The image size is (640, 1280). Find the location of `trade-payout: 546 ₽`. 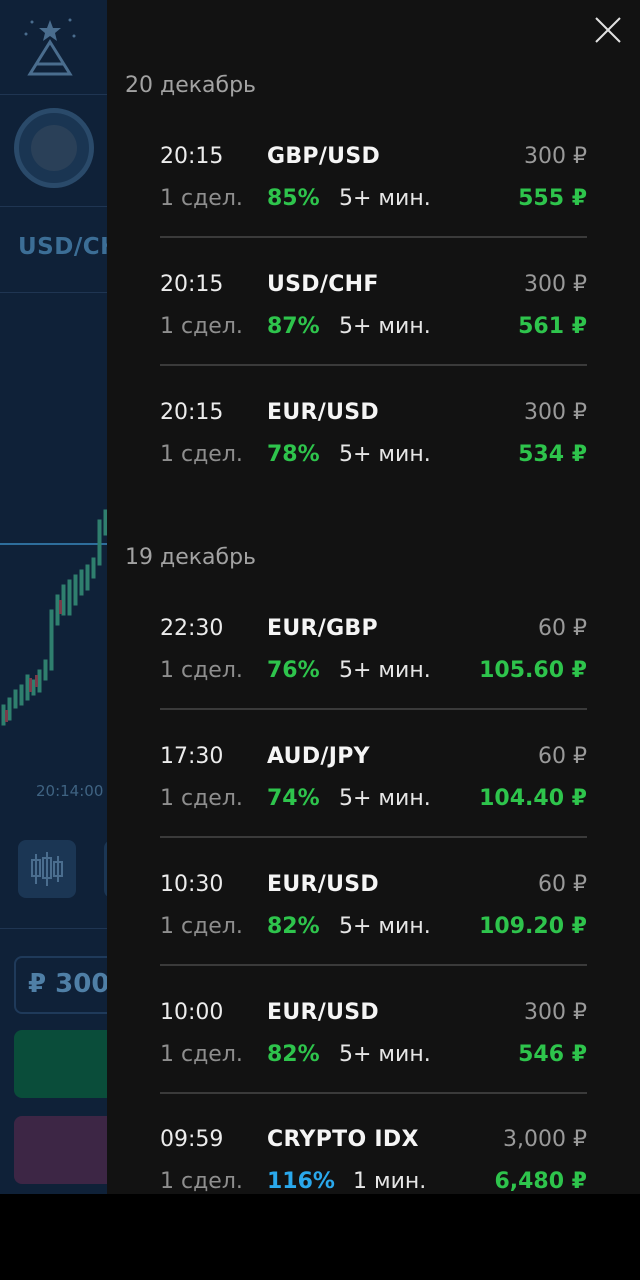

trade-payout: 546 ₽ is located at coordinates (552, 1054).